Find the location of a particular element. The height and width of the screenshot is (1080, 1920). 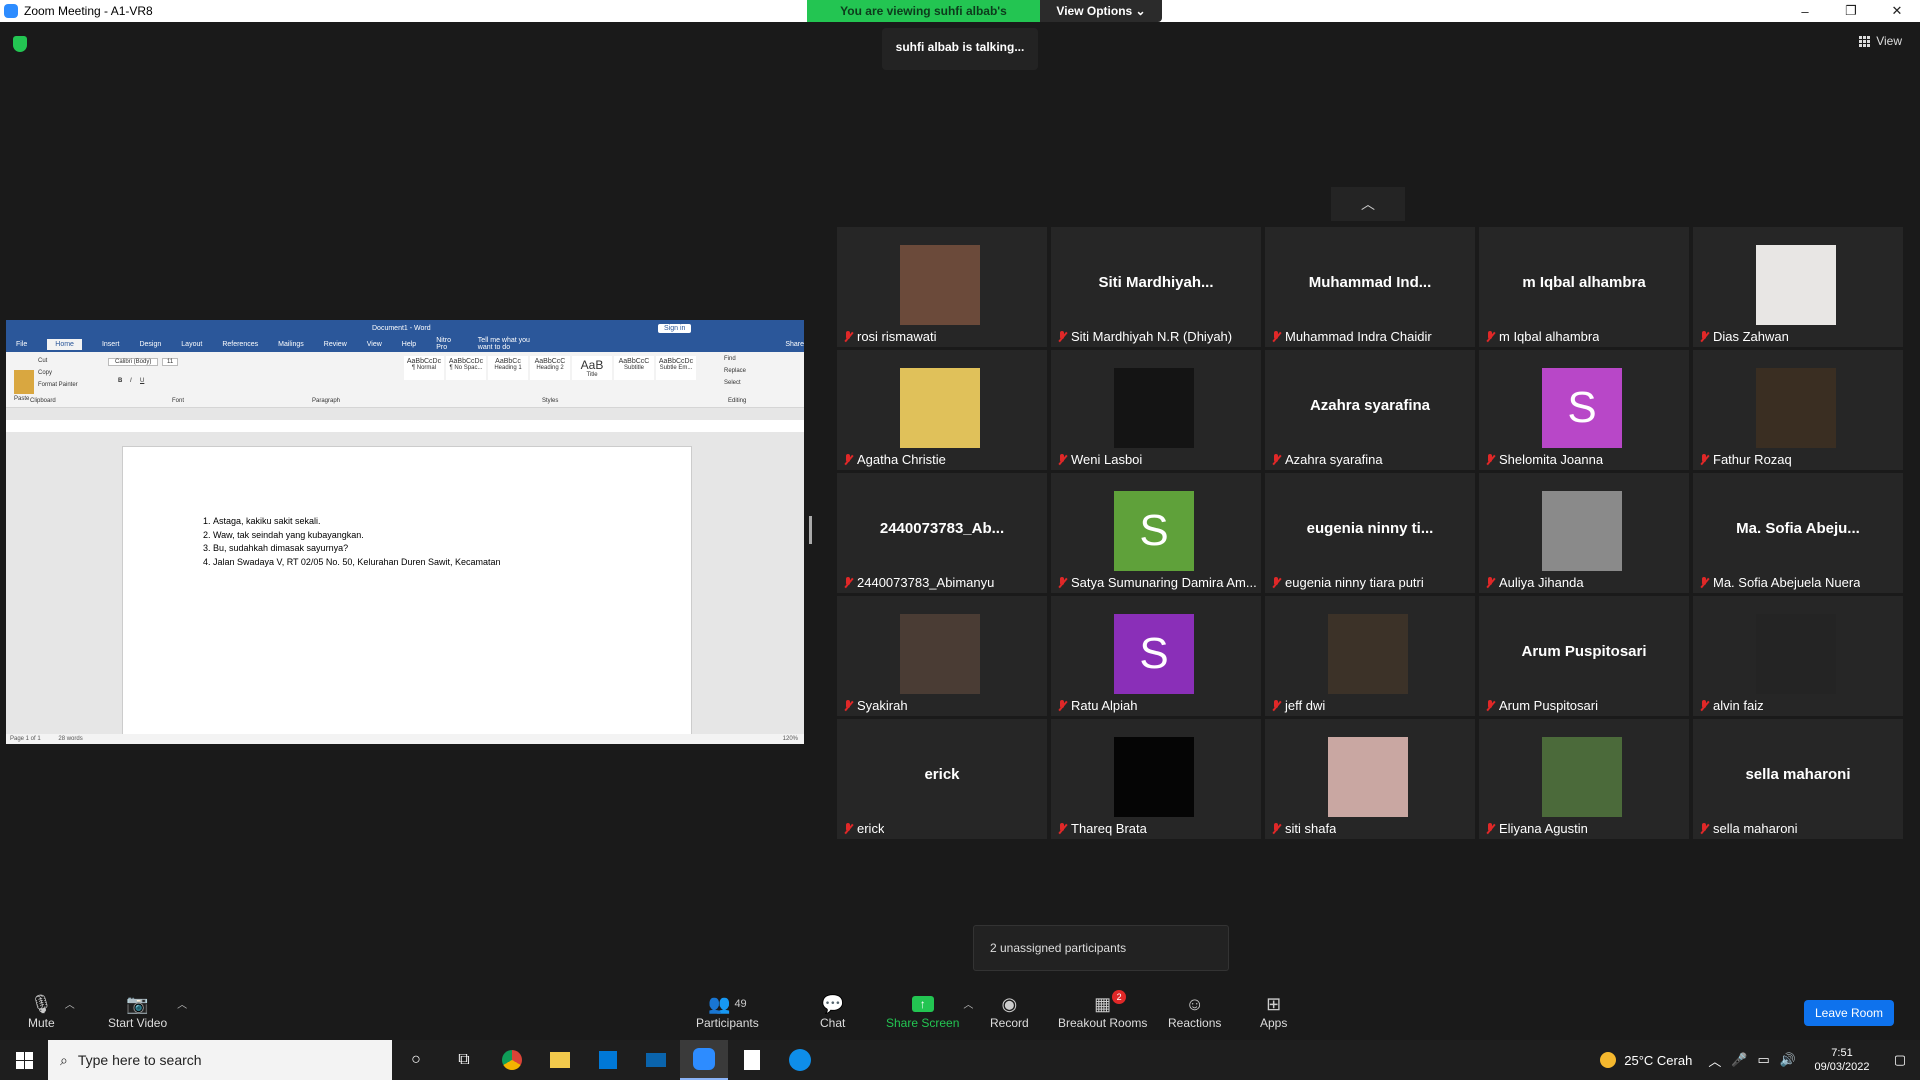

microphone-tray-icon: 🎤 is located at coordinates (1739, 1060).